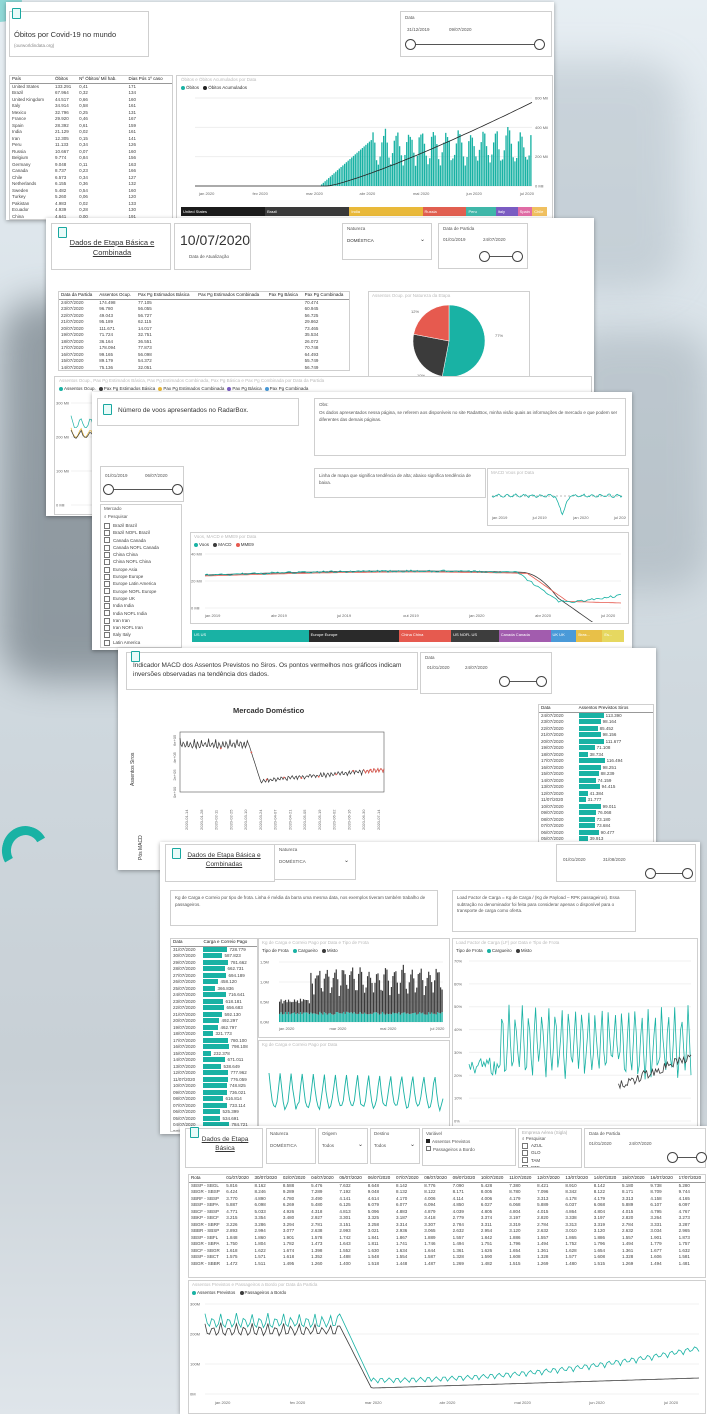 This screenshot has height=1414, width=707. Describe the element at coordinates (131, 576) in the screenshot. I see `list-item: Europe Europe` at that location.